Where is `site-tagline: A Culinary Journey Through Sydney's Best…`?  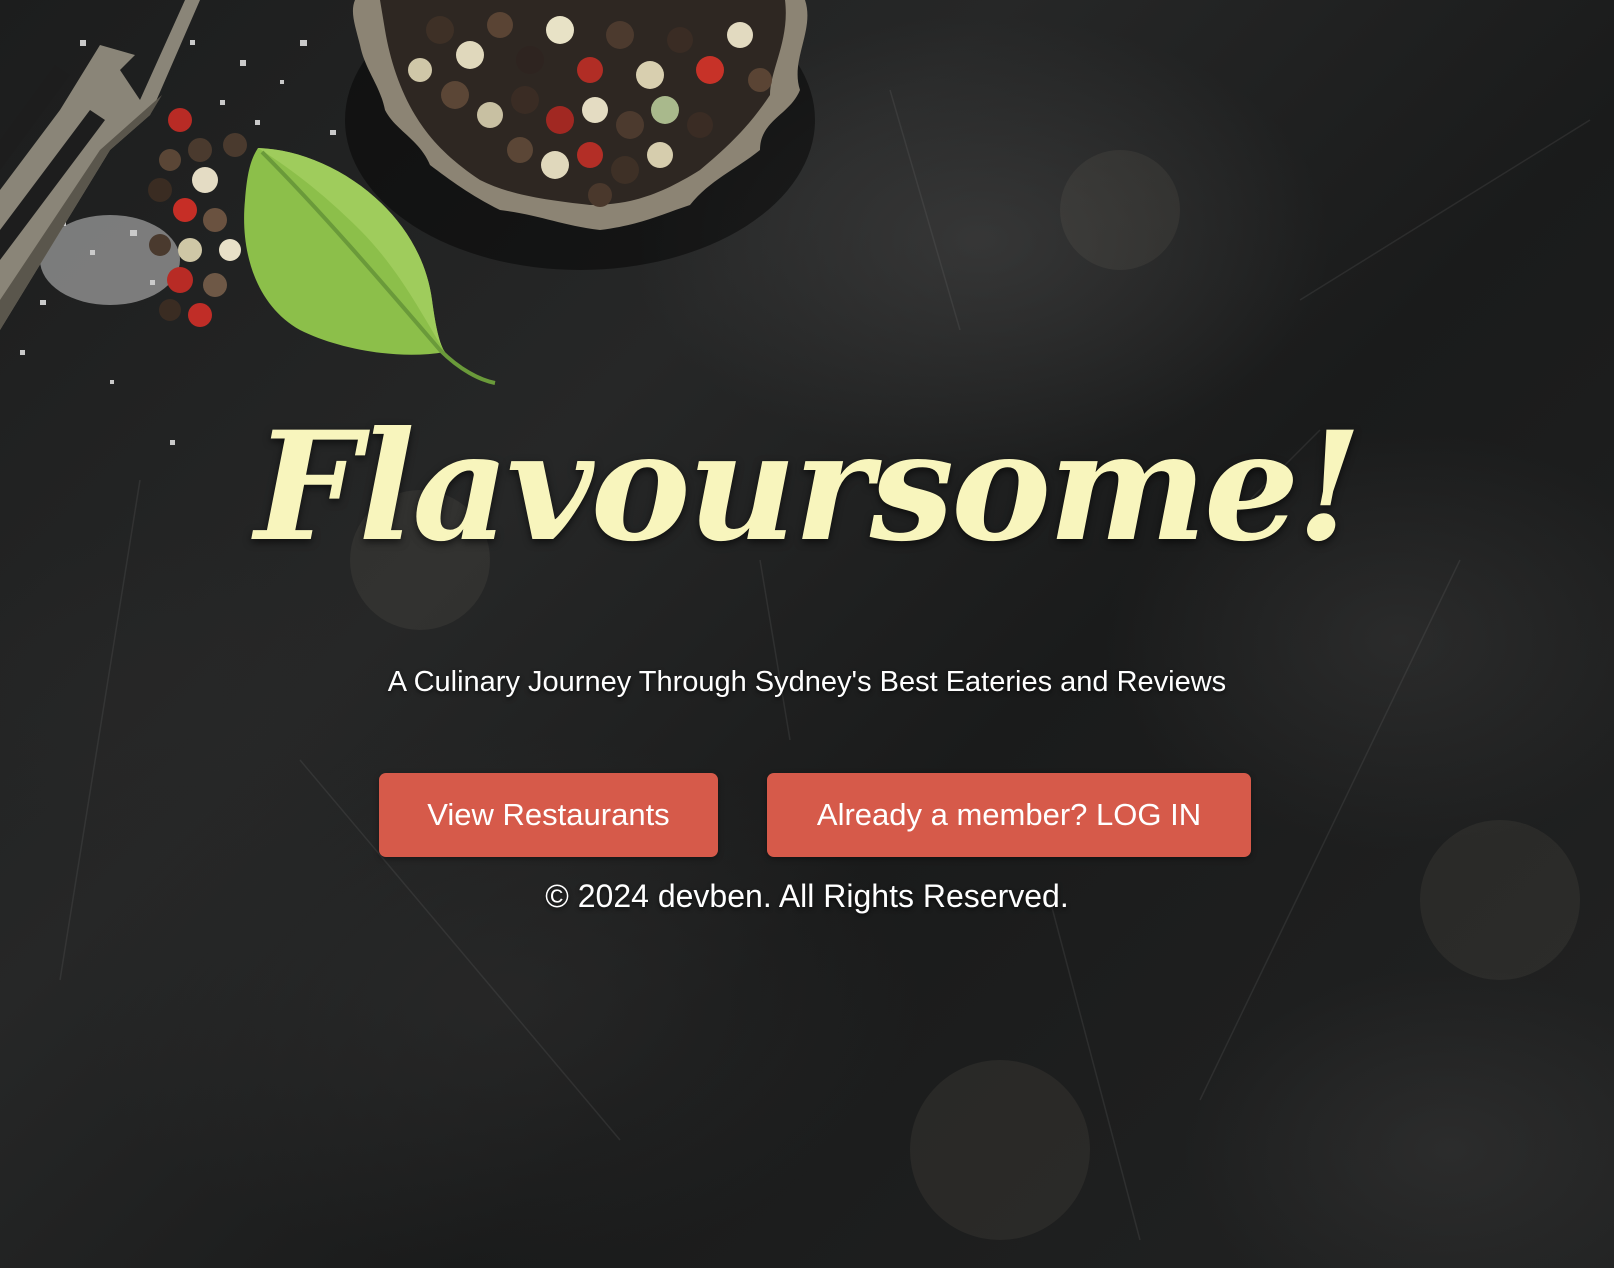 site-tagline: A Culinary Journey Through Sydney's Best… is located at coordinates (807, 682).